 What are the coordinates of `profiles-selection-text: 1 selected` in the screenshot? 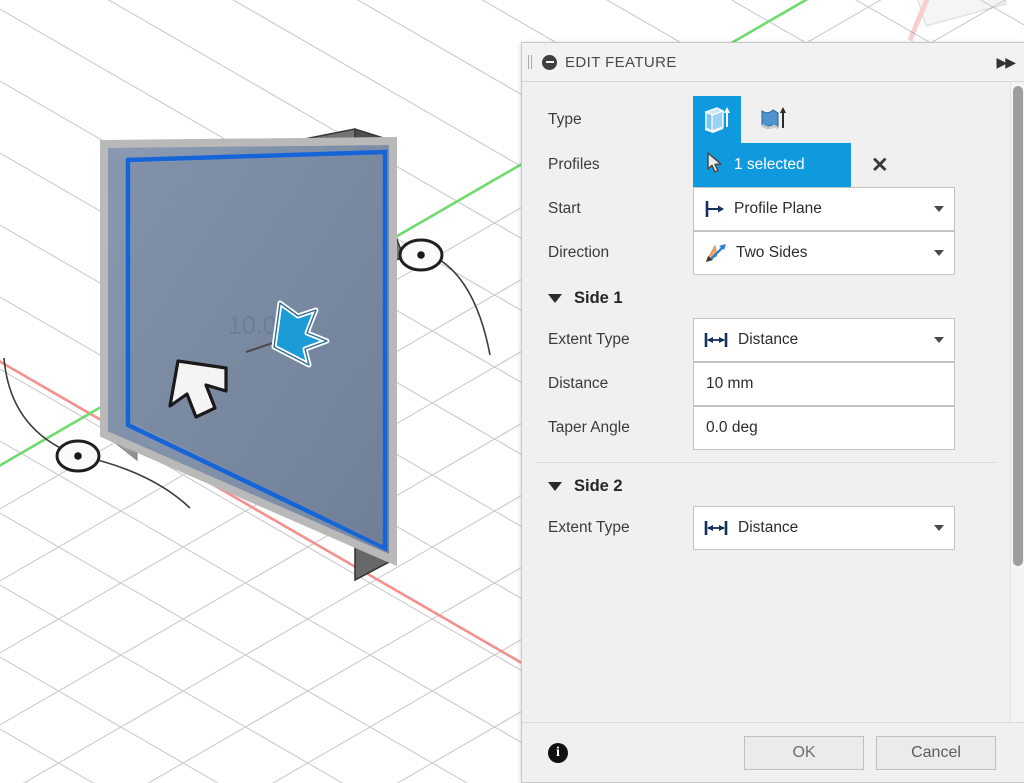 It's located at (769, 164).